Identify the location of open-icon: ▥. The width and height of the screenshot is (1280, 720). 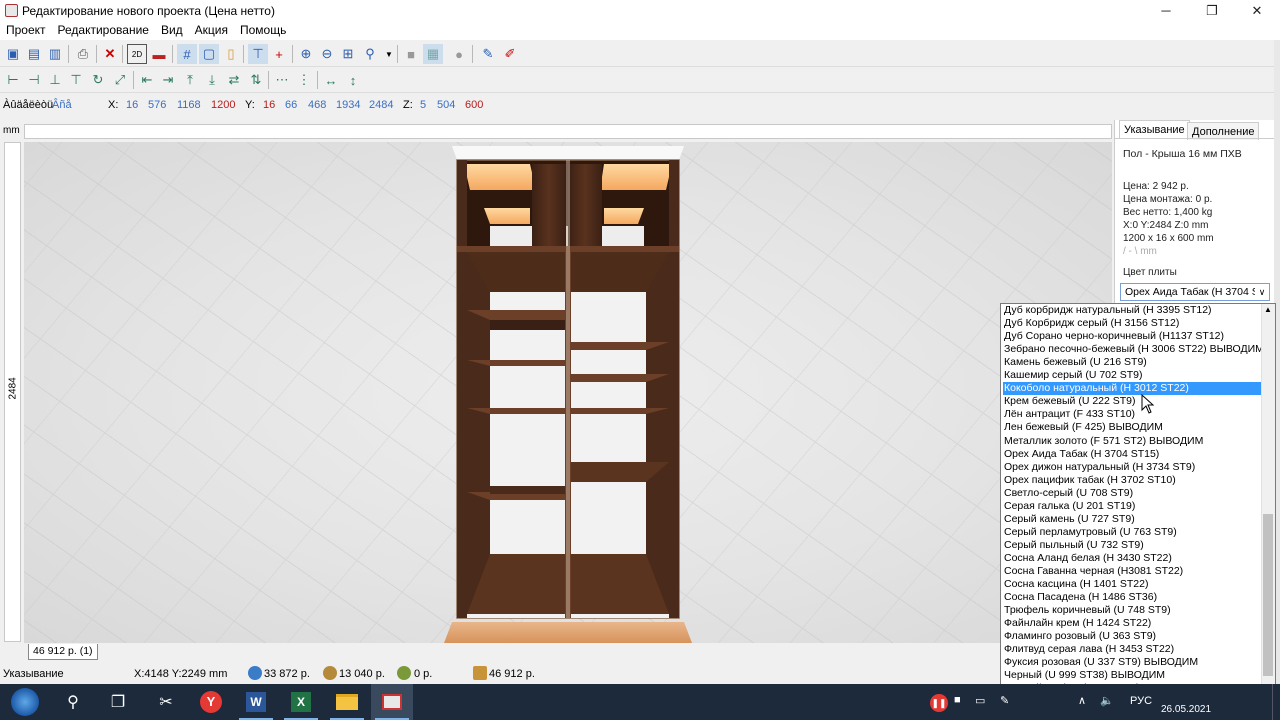
(55, 54).